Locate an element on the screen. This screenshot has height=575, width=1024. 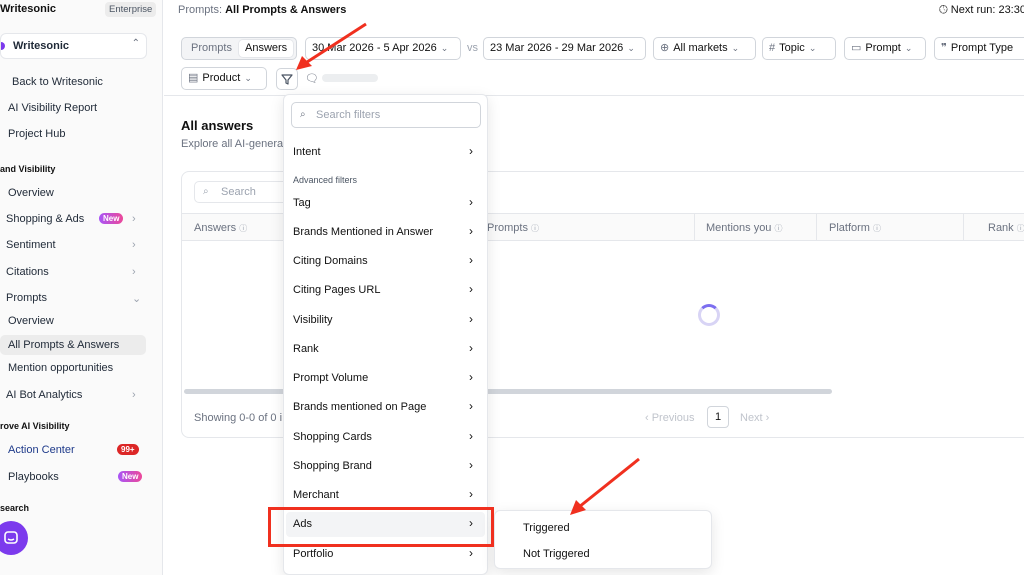
chat-launcher-button is located at coordinates (14, 538).